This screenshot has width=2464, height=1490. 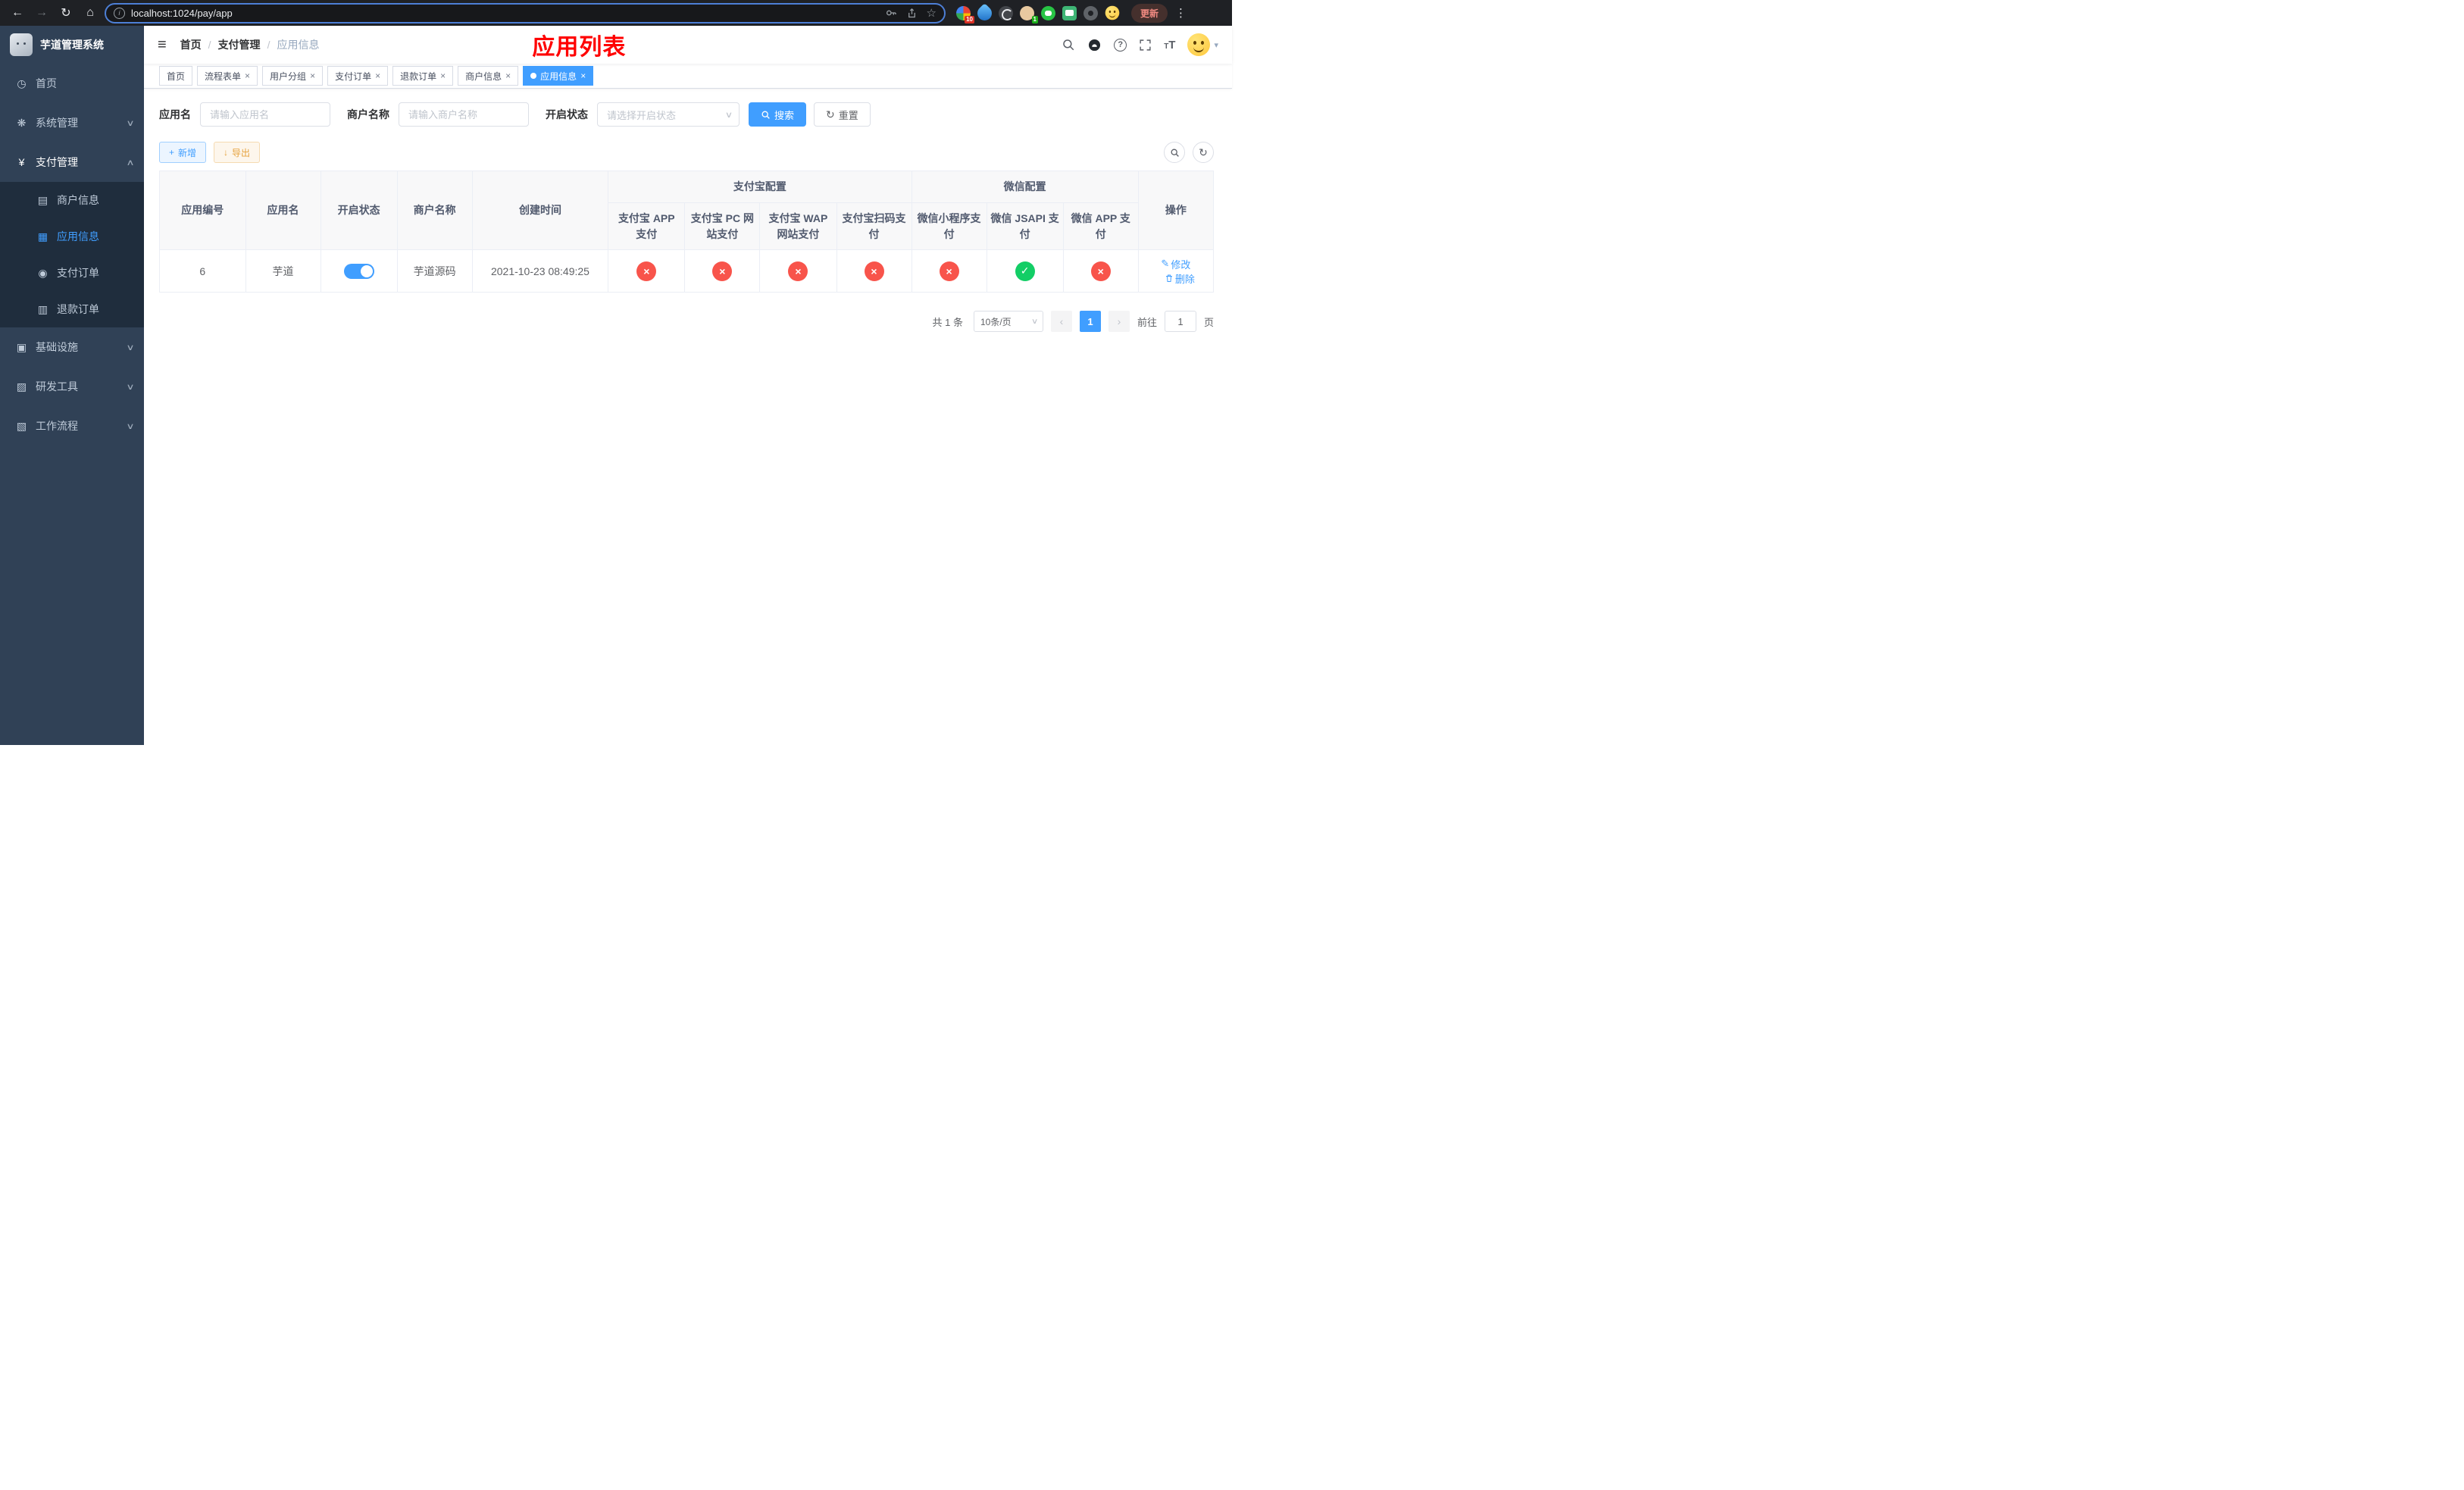 I want to click on status-toggle, so click(x=358, y=271).